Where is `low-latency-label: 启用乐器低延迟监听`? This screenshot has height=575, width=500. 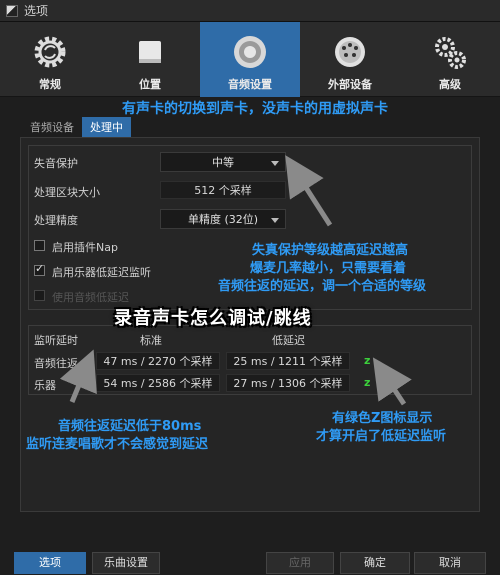 low-latency-label: 启用乐器低延迟监听 is located at coordinates (101, 272).